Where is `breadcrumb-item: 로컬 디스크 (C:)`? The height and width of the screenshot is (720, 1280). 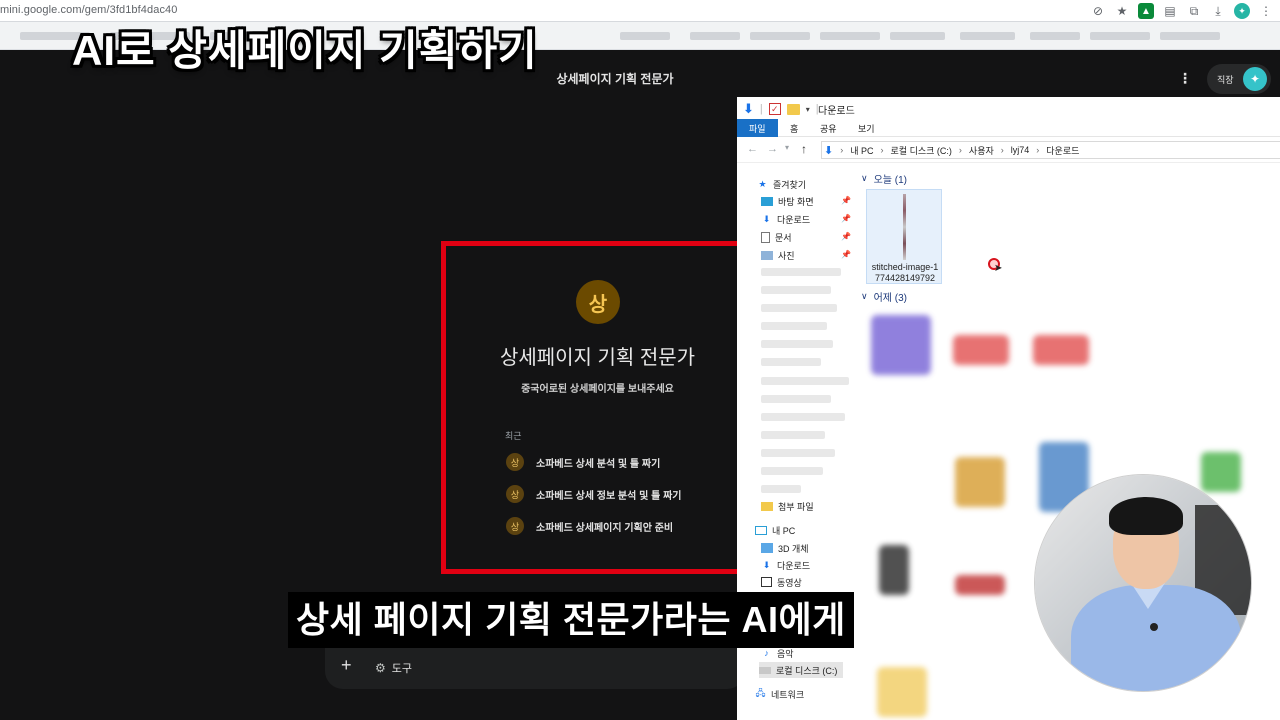 breadcrumb-item: 로컬 디스크 (C:) is located at coordinates (921, 150).